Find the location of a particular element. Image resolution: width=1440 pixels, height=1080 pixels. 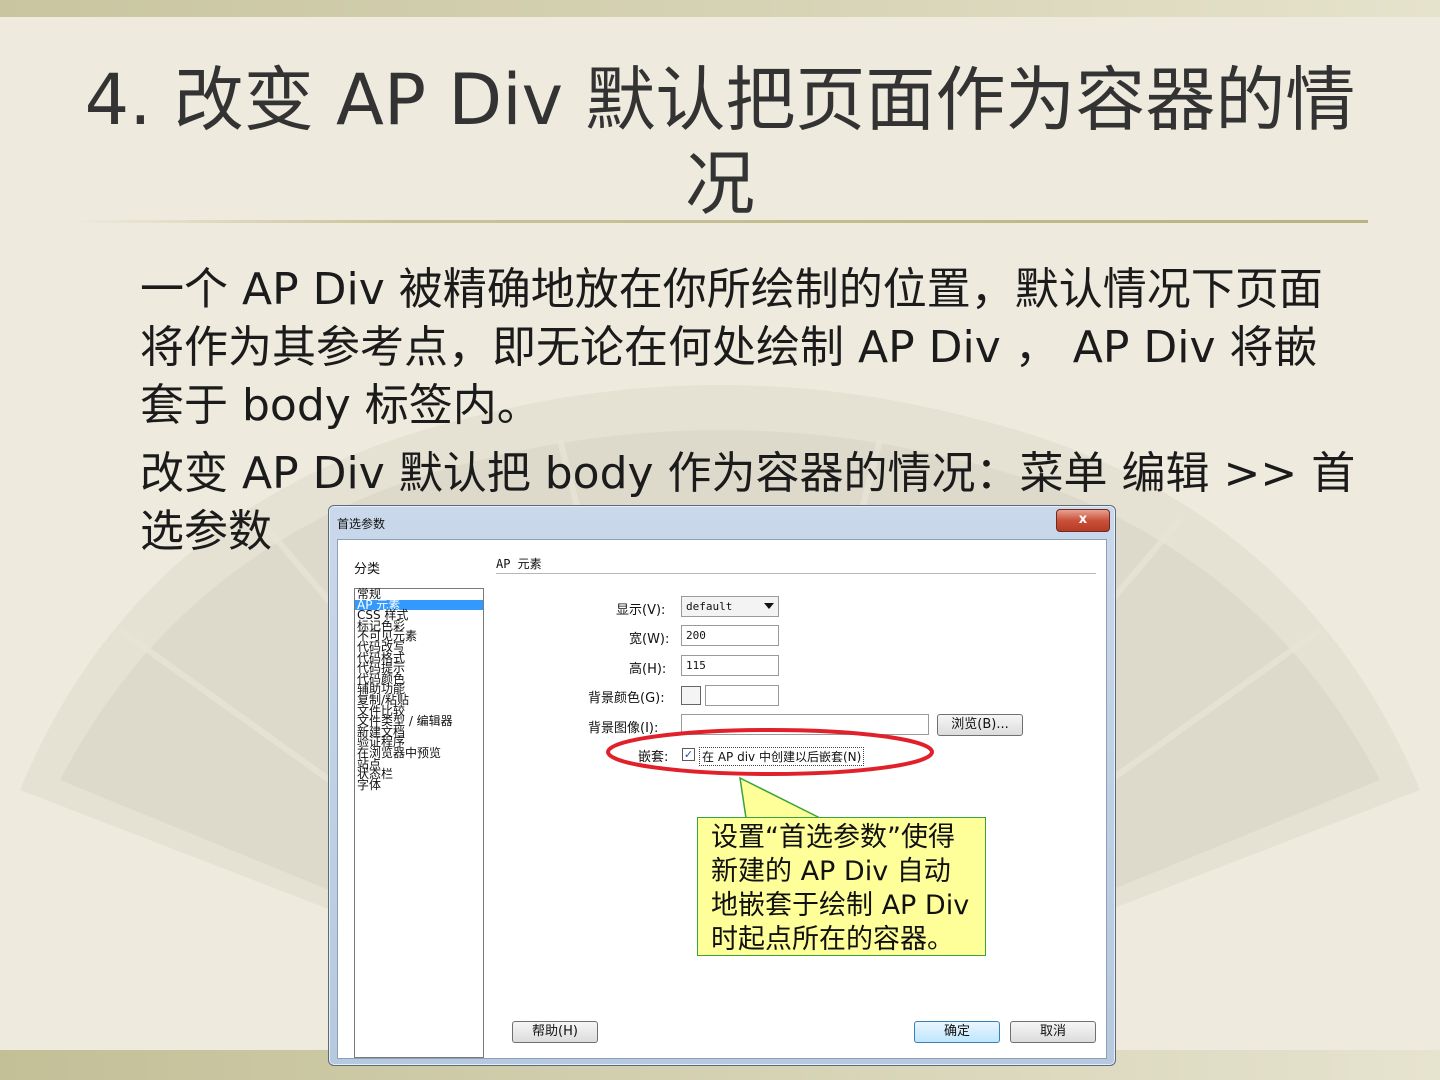

bgcolor-picker is located at coordinates (691, 695).